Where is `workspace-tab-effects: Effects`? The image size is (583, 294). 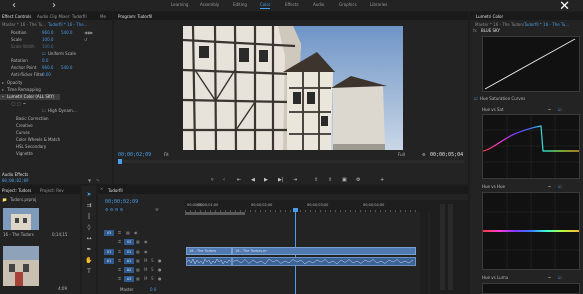
workspace-tab-effects: Effects is located at coordinates (292, 4).